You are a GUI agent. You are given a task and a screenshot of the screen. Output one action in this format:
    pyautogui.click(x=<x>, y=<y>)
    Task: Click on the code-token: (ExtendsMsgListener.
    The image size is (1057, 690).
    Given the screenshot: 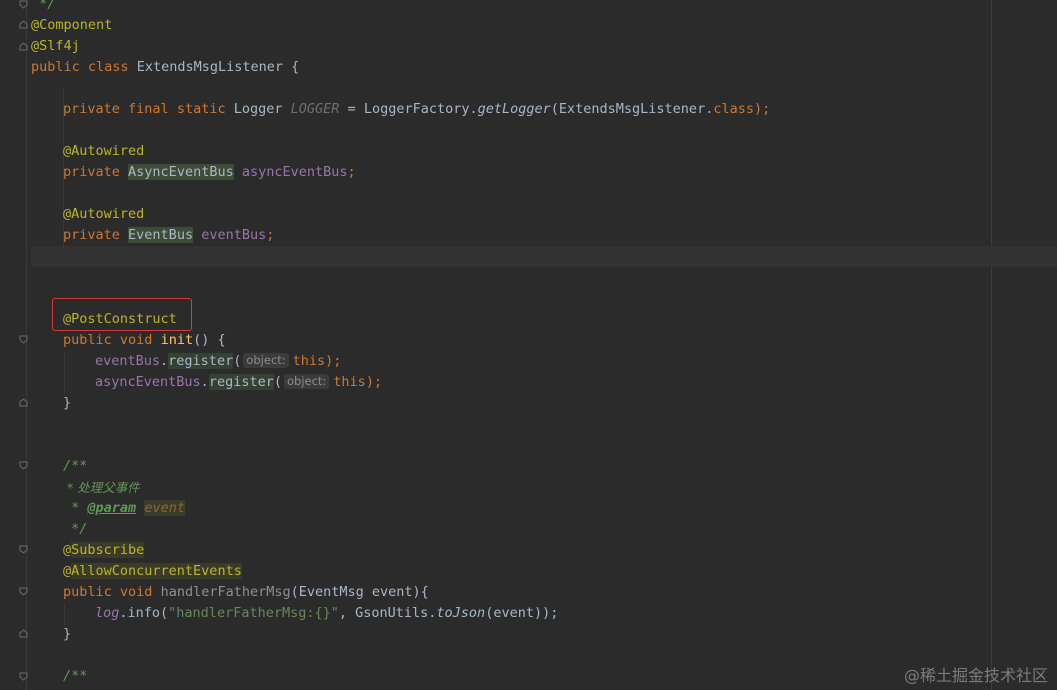 What is the action you would take?
    pyautogui.click(x=632, y=109)
    